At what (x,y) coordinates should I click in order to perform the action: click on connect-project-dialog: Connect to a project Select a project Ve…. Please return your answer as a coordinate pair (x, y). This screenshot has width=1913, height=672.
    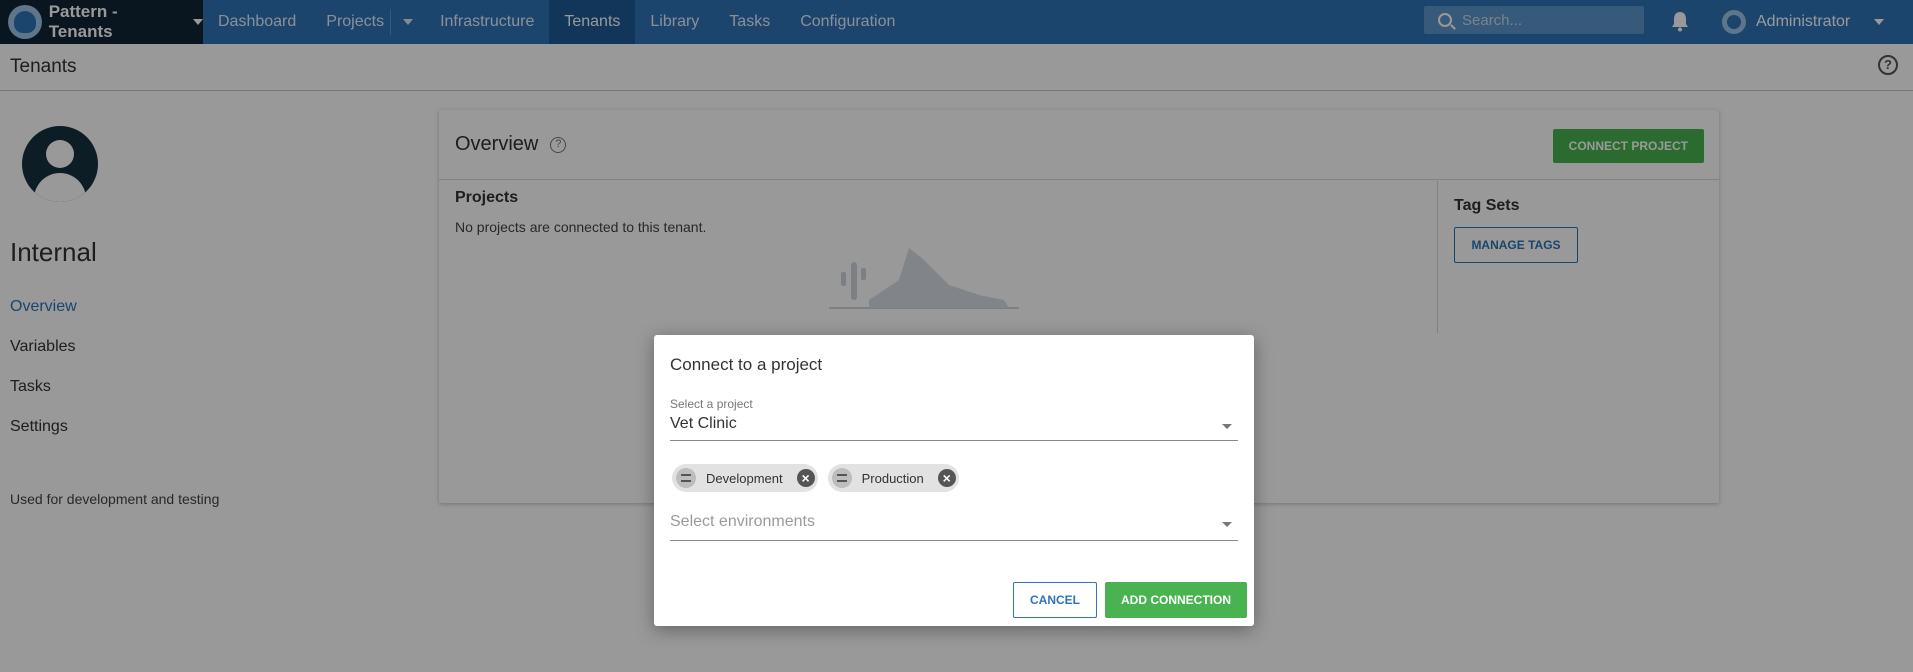
    Looking at the image, I should click on (954, 480).